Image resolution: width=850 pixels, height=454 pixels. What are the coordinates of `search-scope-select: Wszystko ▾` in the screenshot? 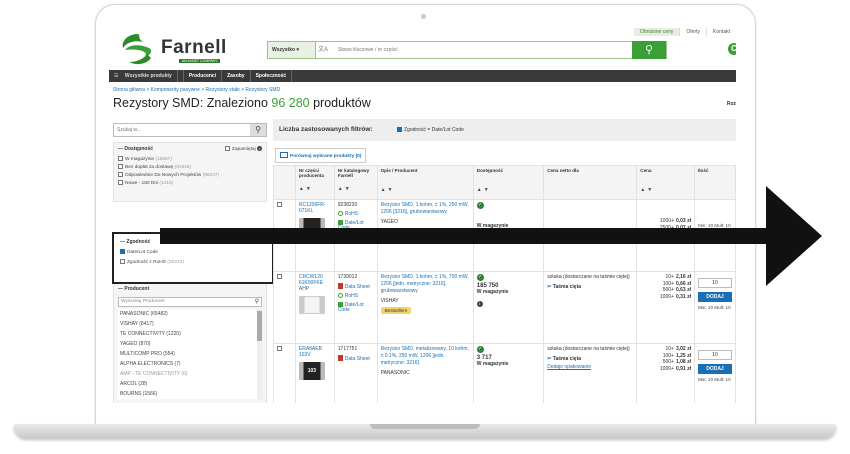 It's located at (292, 50).